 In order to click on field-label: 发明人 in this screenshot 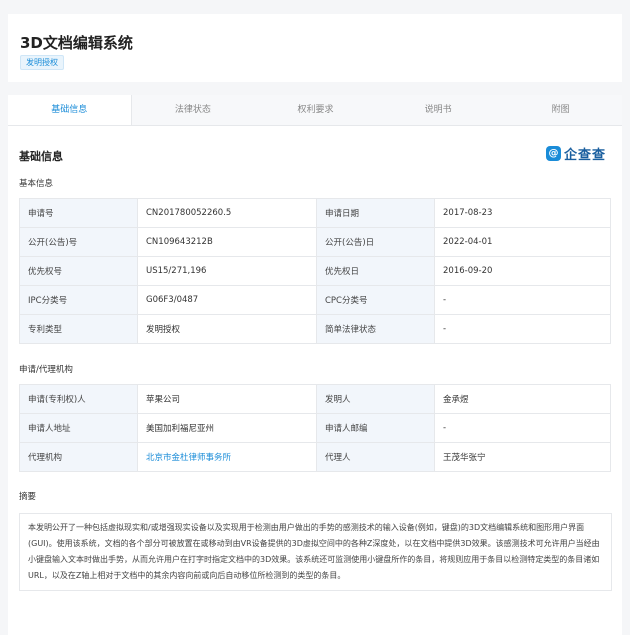, I will do `click(375, 399)`.